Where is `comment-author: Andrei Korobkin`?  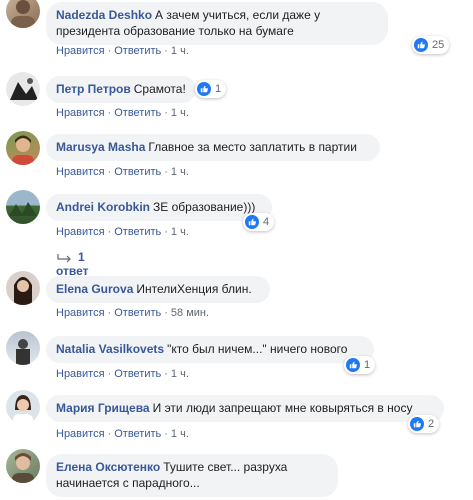 comment-author: Andrei Korobkin is located at coordinates (103, 207).